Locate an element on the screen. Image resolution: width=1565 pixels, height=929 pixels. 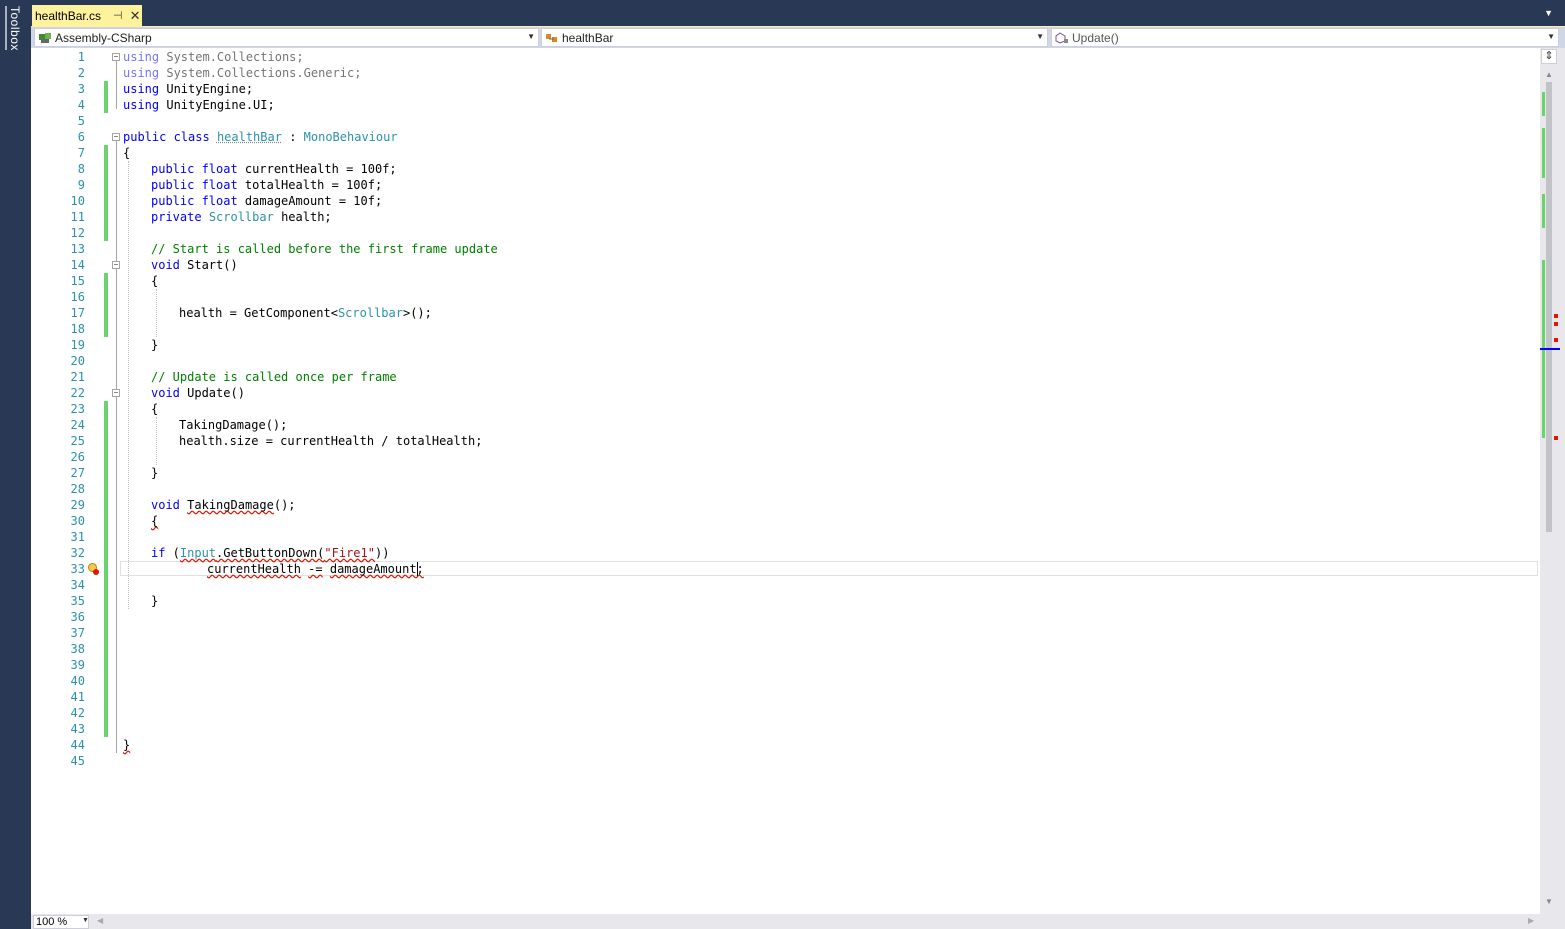
code-line-1: using System.Collections; is located at coordinates (213, 57).